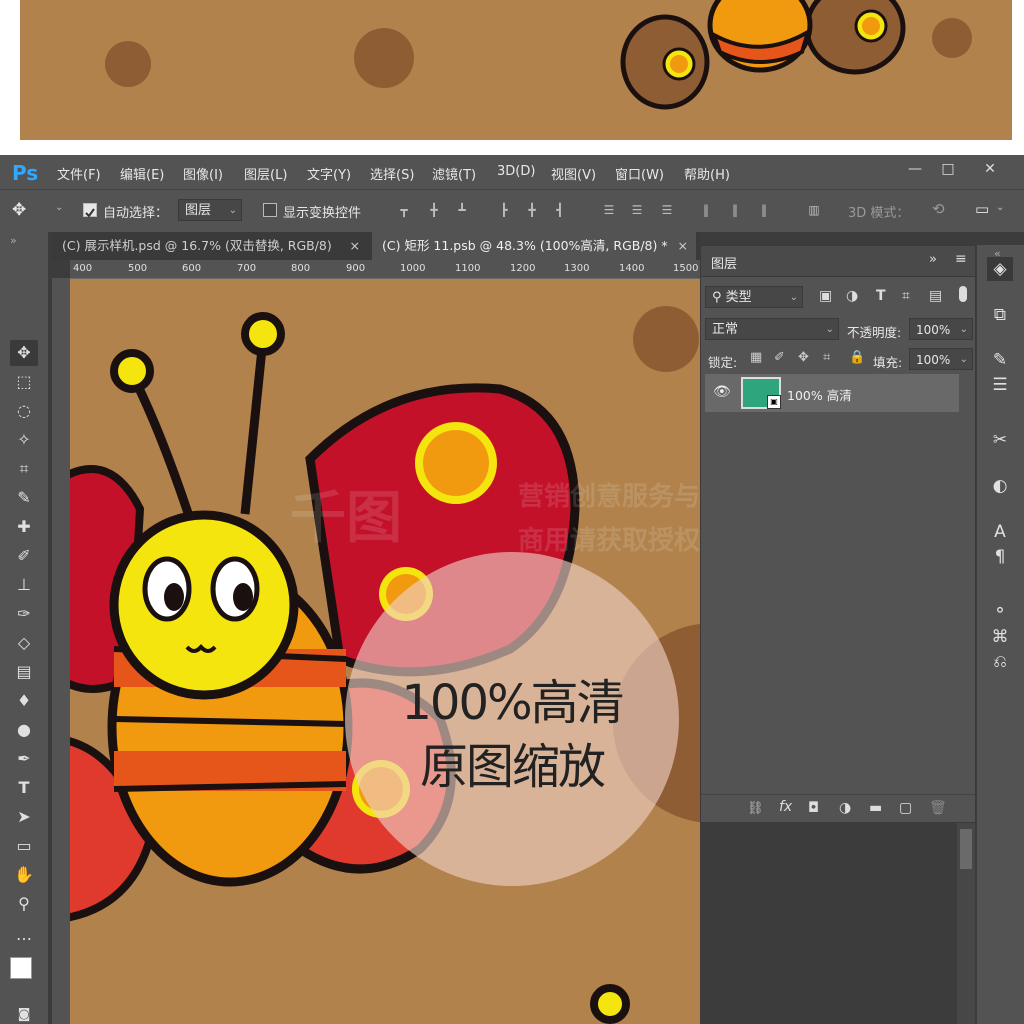  What do you see at coordinates (1000, 315) in the screenshot?
I see `history-icon: ⧉` at bounding box center [1000, 315].